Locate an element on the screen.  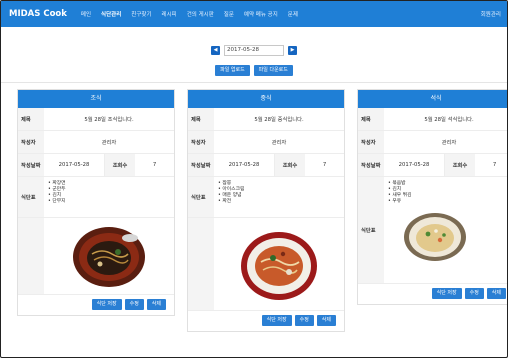
nav-item-recipe: 레시피 is located at coordinates (169, 14).